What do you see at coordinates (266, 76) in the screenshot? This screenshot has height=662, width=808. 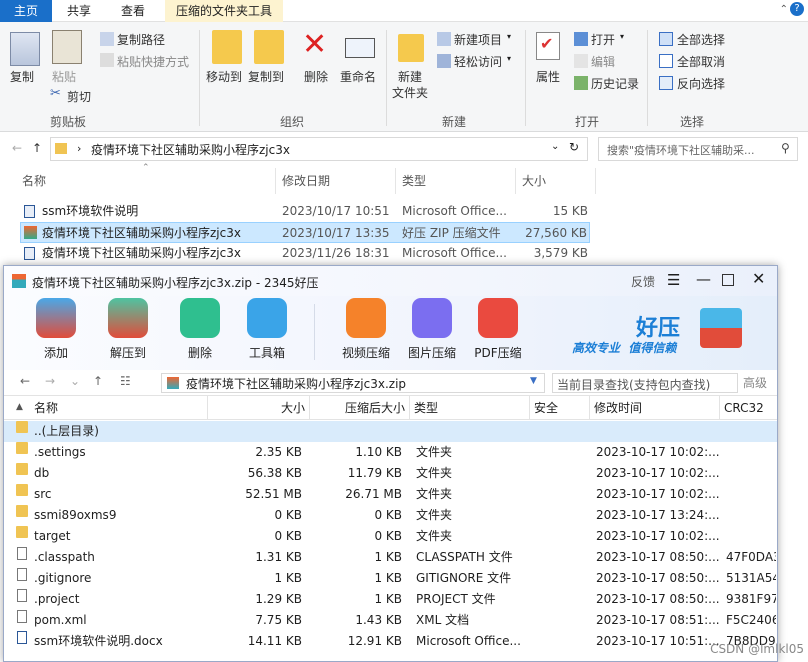 I see `copy-to-button: 复制到` at bounding box center [266, 76].